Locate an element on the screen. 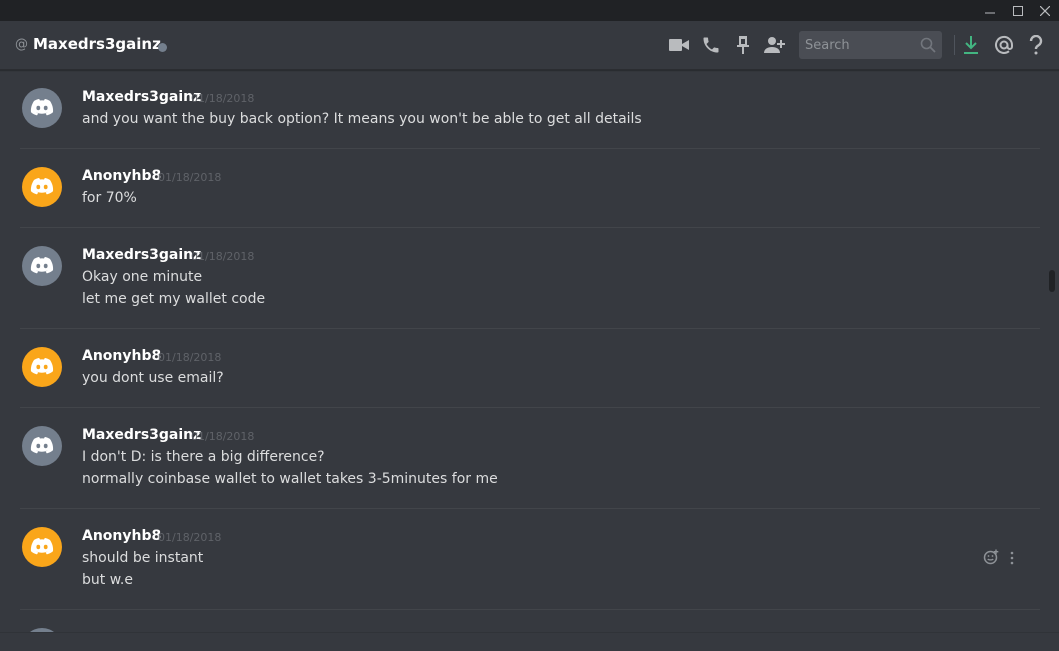 The image size is (1059, 651). download-apps-button is located at coordinates (971, 45).